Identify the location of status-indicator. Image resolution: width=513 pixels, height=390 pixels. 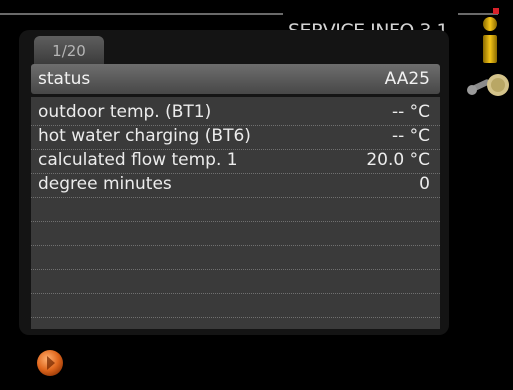
(496, 11).